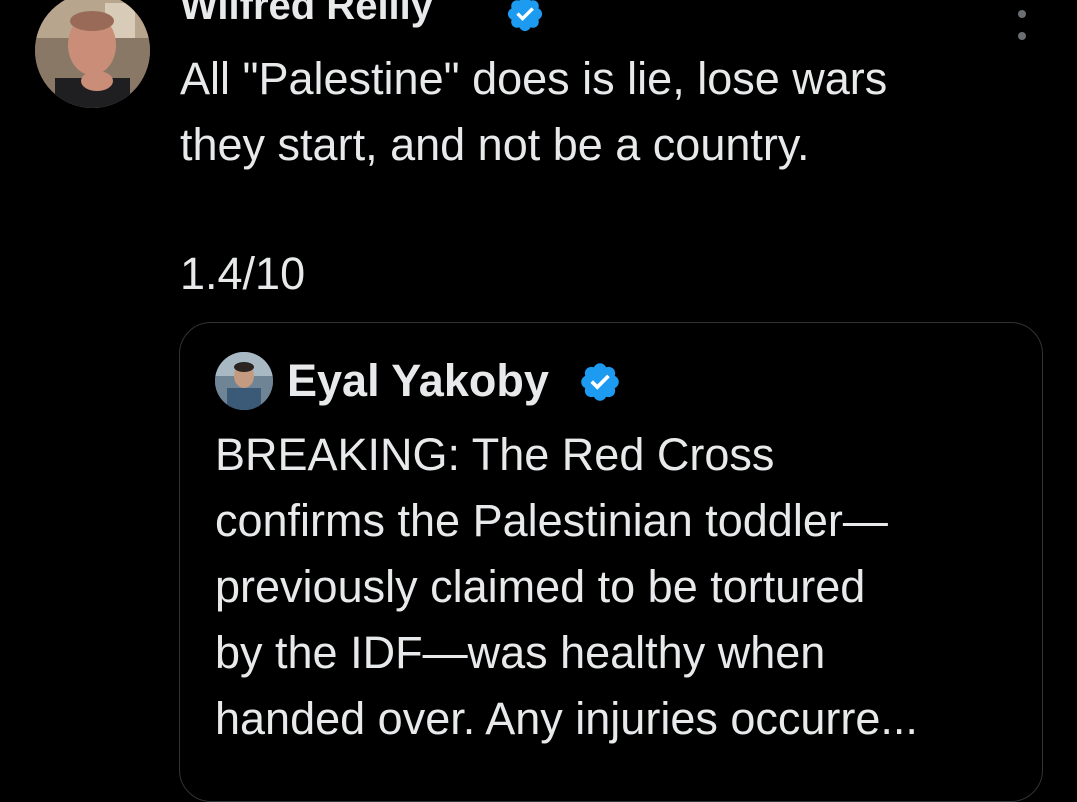  I want to click on tweet-rating-text: 1.4/10, so click(243, 273).